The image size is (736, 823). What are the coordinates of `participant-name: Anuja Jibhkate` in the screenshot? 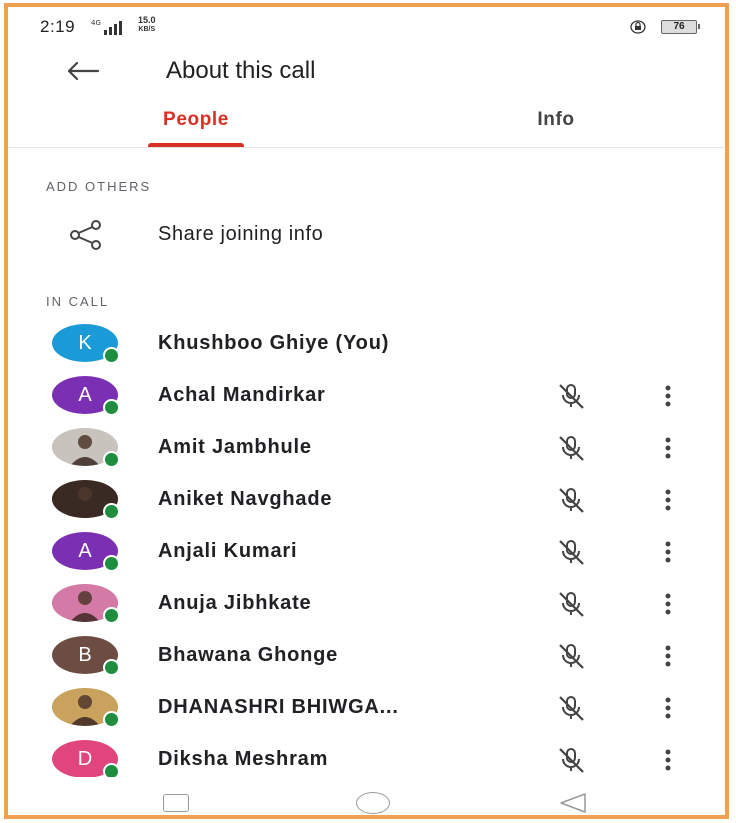 It's located at (235, 603).